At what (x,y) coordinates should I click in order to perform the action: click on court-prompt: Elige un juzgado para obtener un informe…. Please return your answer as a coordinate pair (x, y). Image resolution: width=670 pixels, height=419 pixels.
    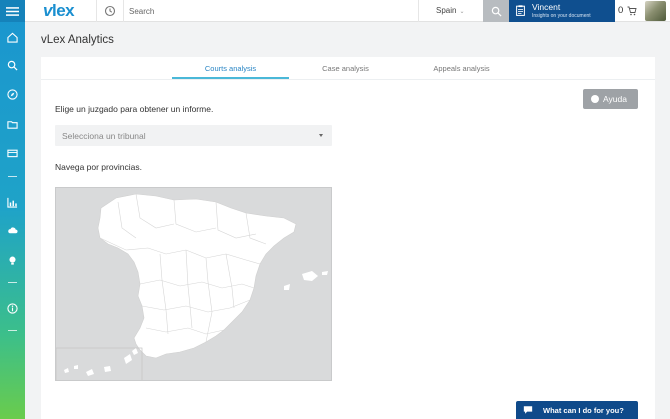
    Looking at the image, I should click on (134, 109).